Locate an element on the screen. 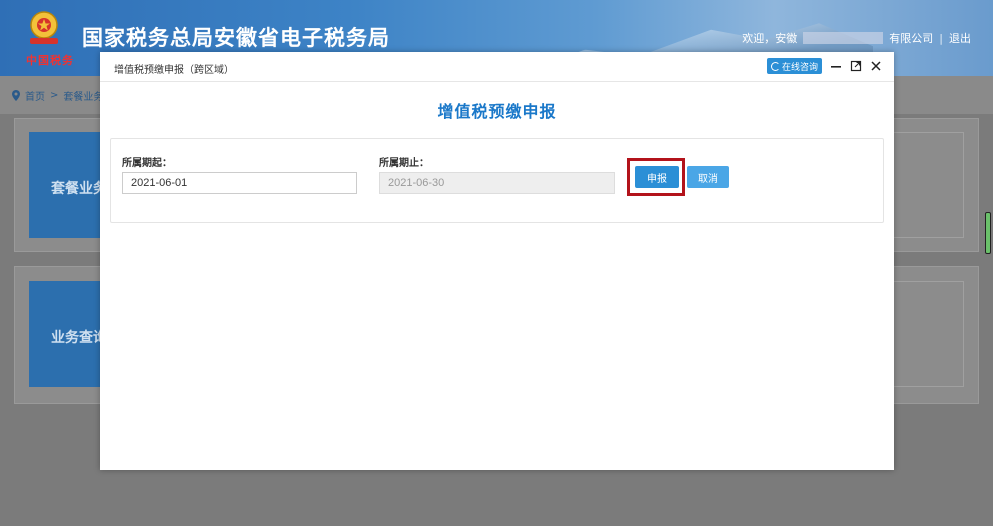  cancel-button: 取消 is located at coordinates (708, 177).